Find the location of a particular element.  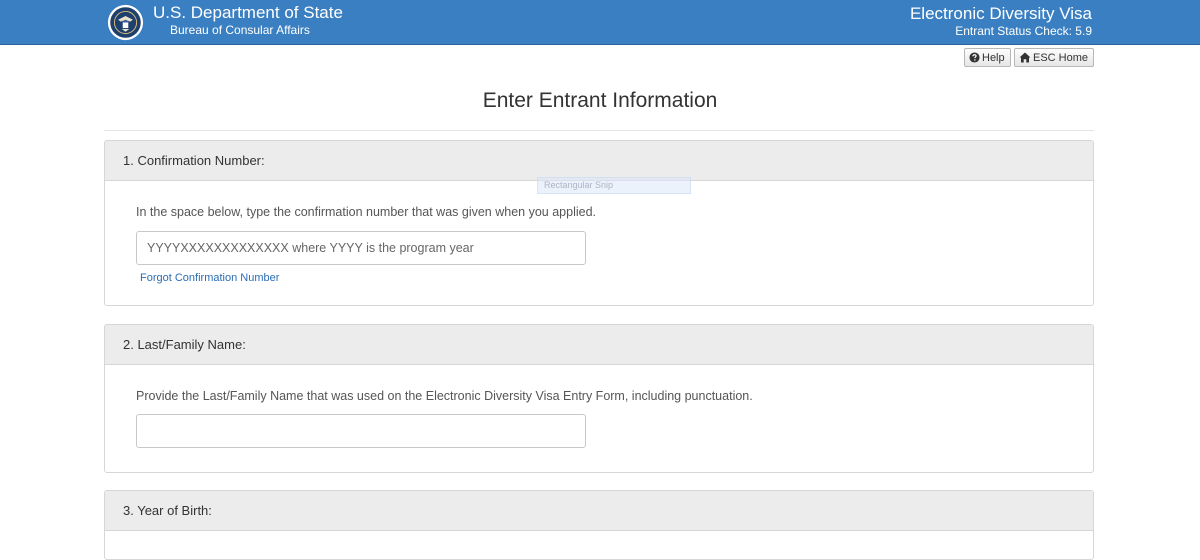

help-button: Help is located at coordinates (987, 57).